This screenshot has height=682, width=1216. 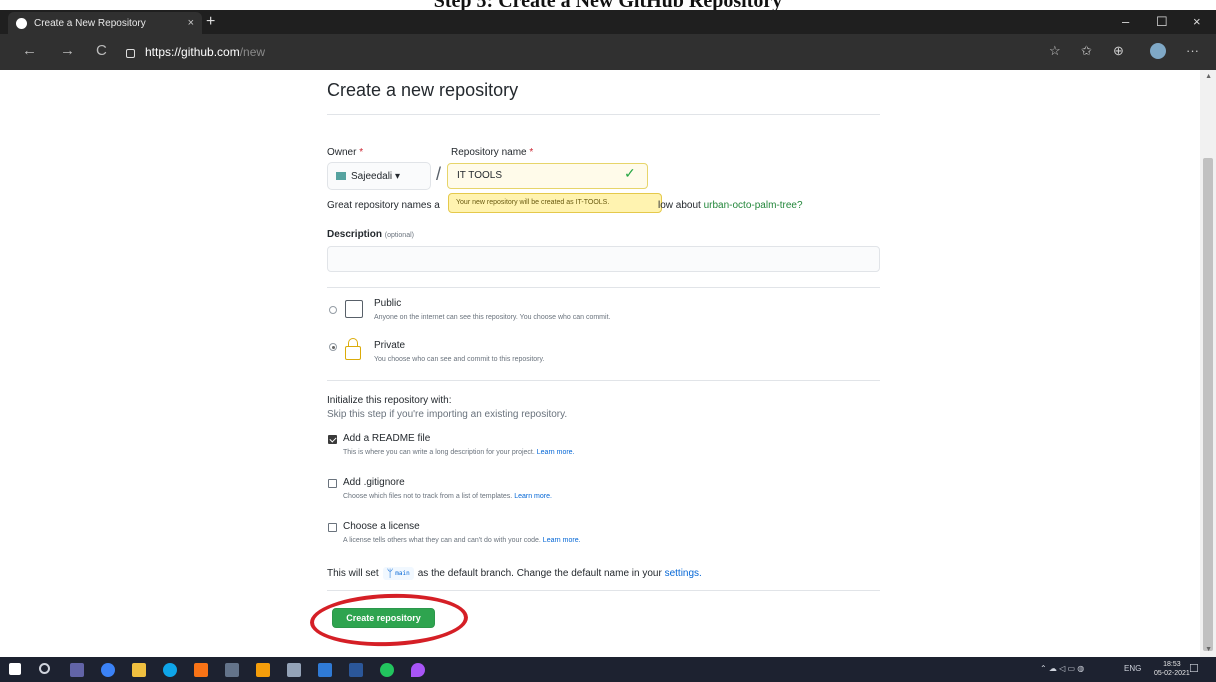 I want to click on browser-icon, so click(x=108, y=670).